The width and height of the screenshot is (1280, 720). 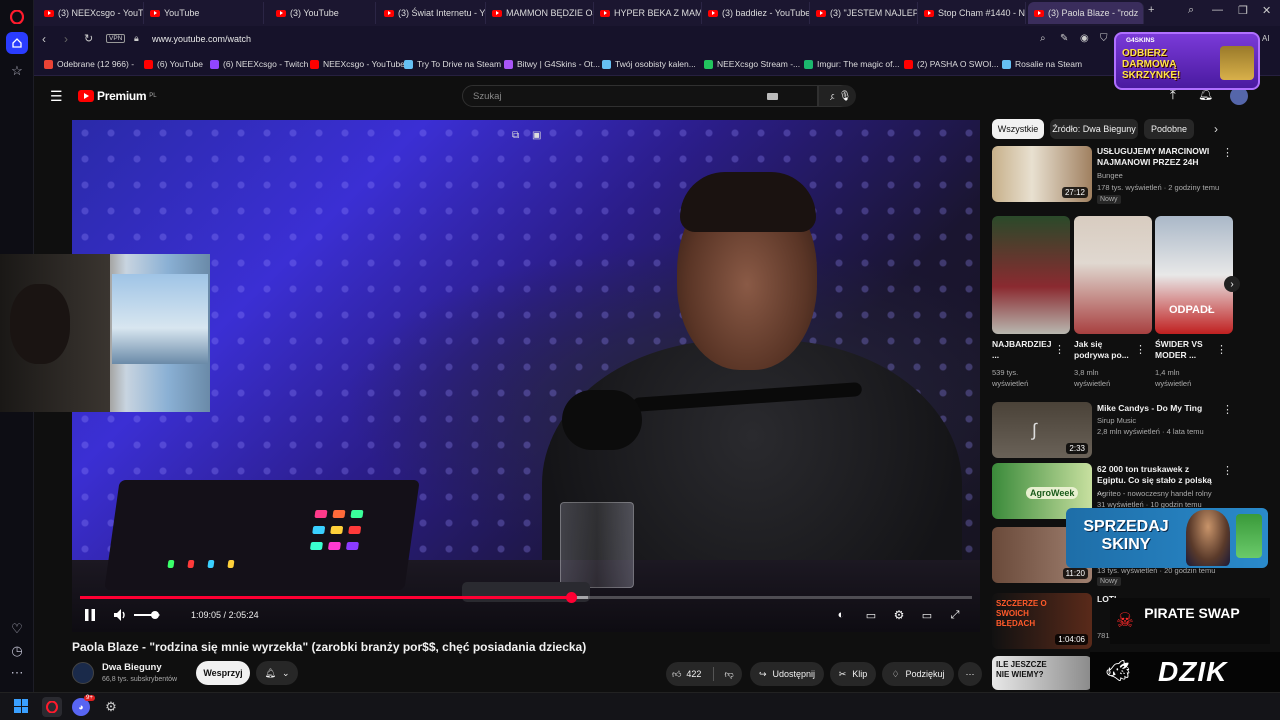 What do you see at coordinates (1157, 408) in the screenshot?
I see `recommendation-title: Mike Candys - Do My Ting` at bounding box center [1157, 408].